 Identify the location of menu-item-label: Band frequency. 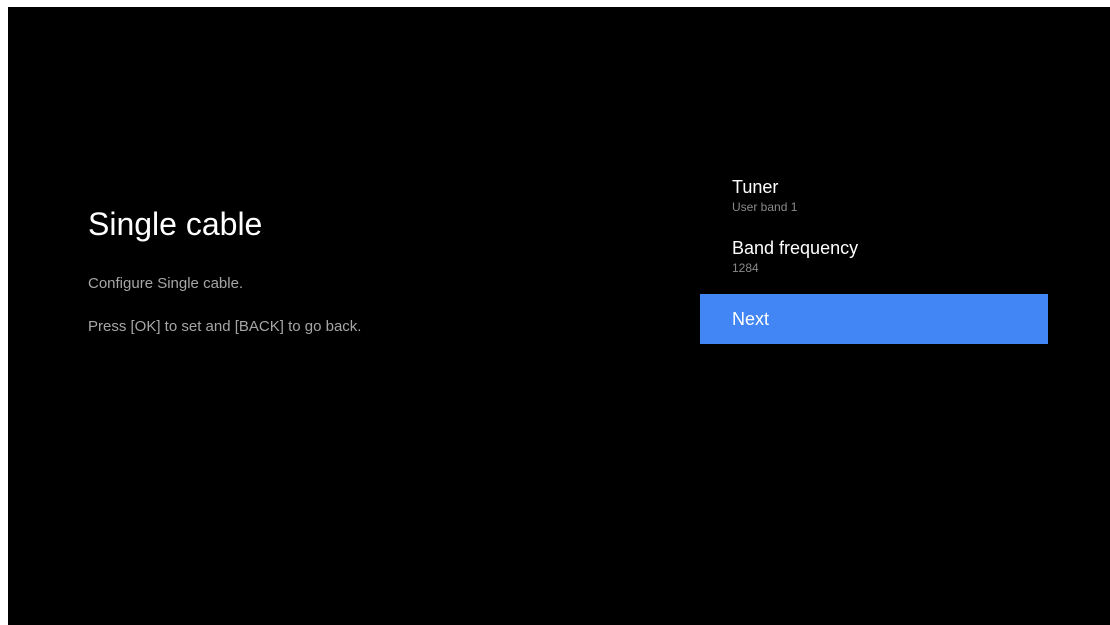
(795, 248).